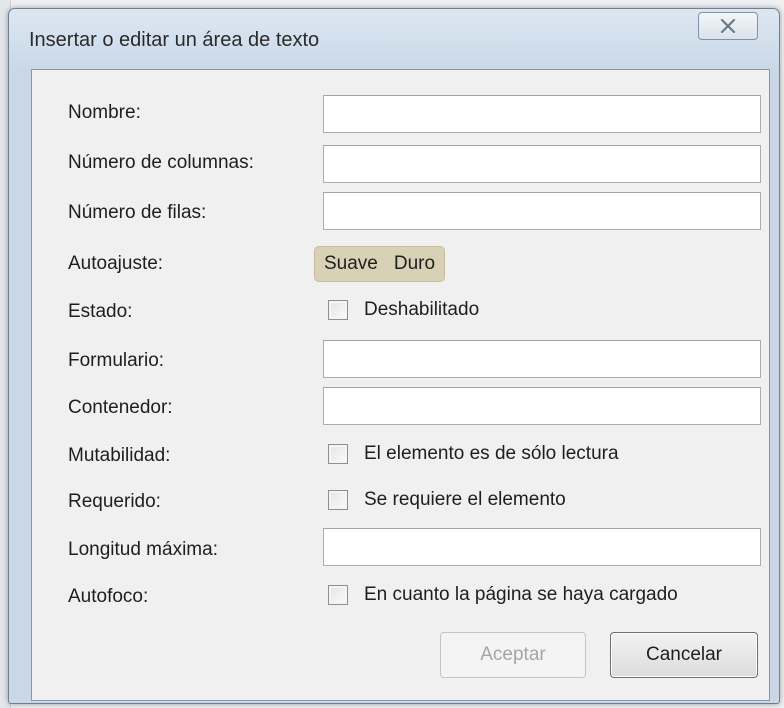 Image resolution: width=784 pixels, height=708 pixels. I want to click on mutabilidad-label: Mutabilidad:, so click(119, 455).